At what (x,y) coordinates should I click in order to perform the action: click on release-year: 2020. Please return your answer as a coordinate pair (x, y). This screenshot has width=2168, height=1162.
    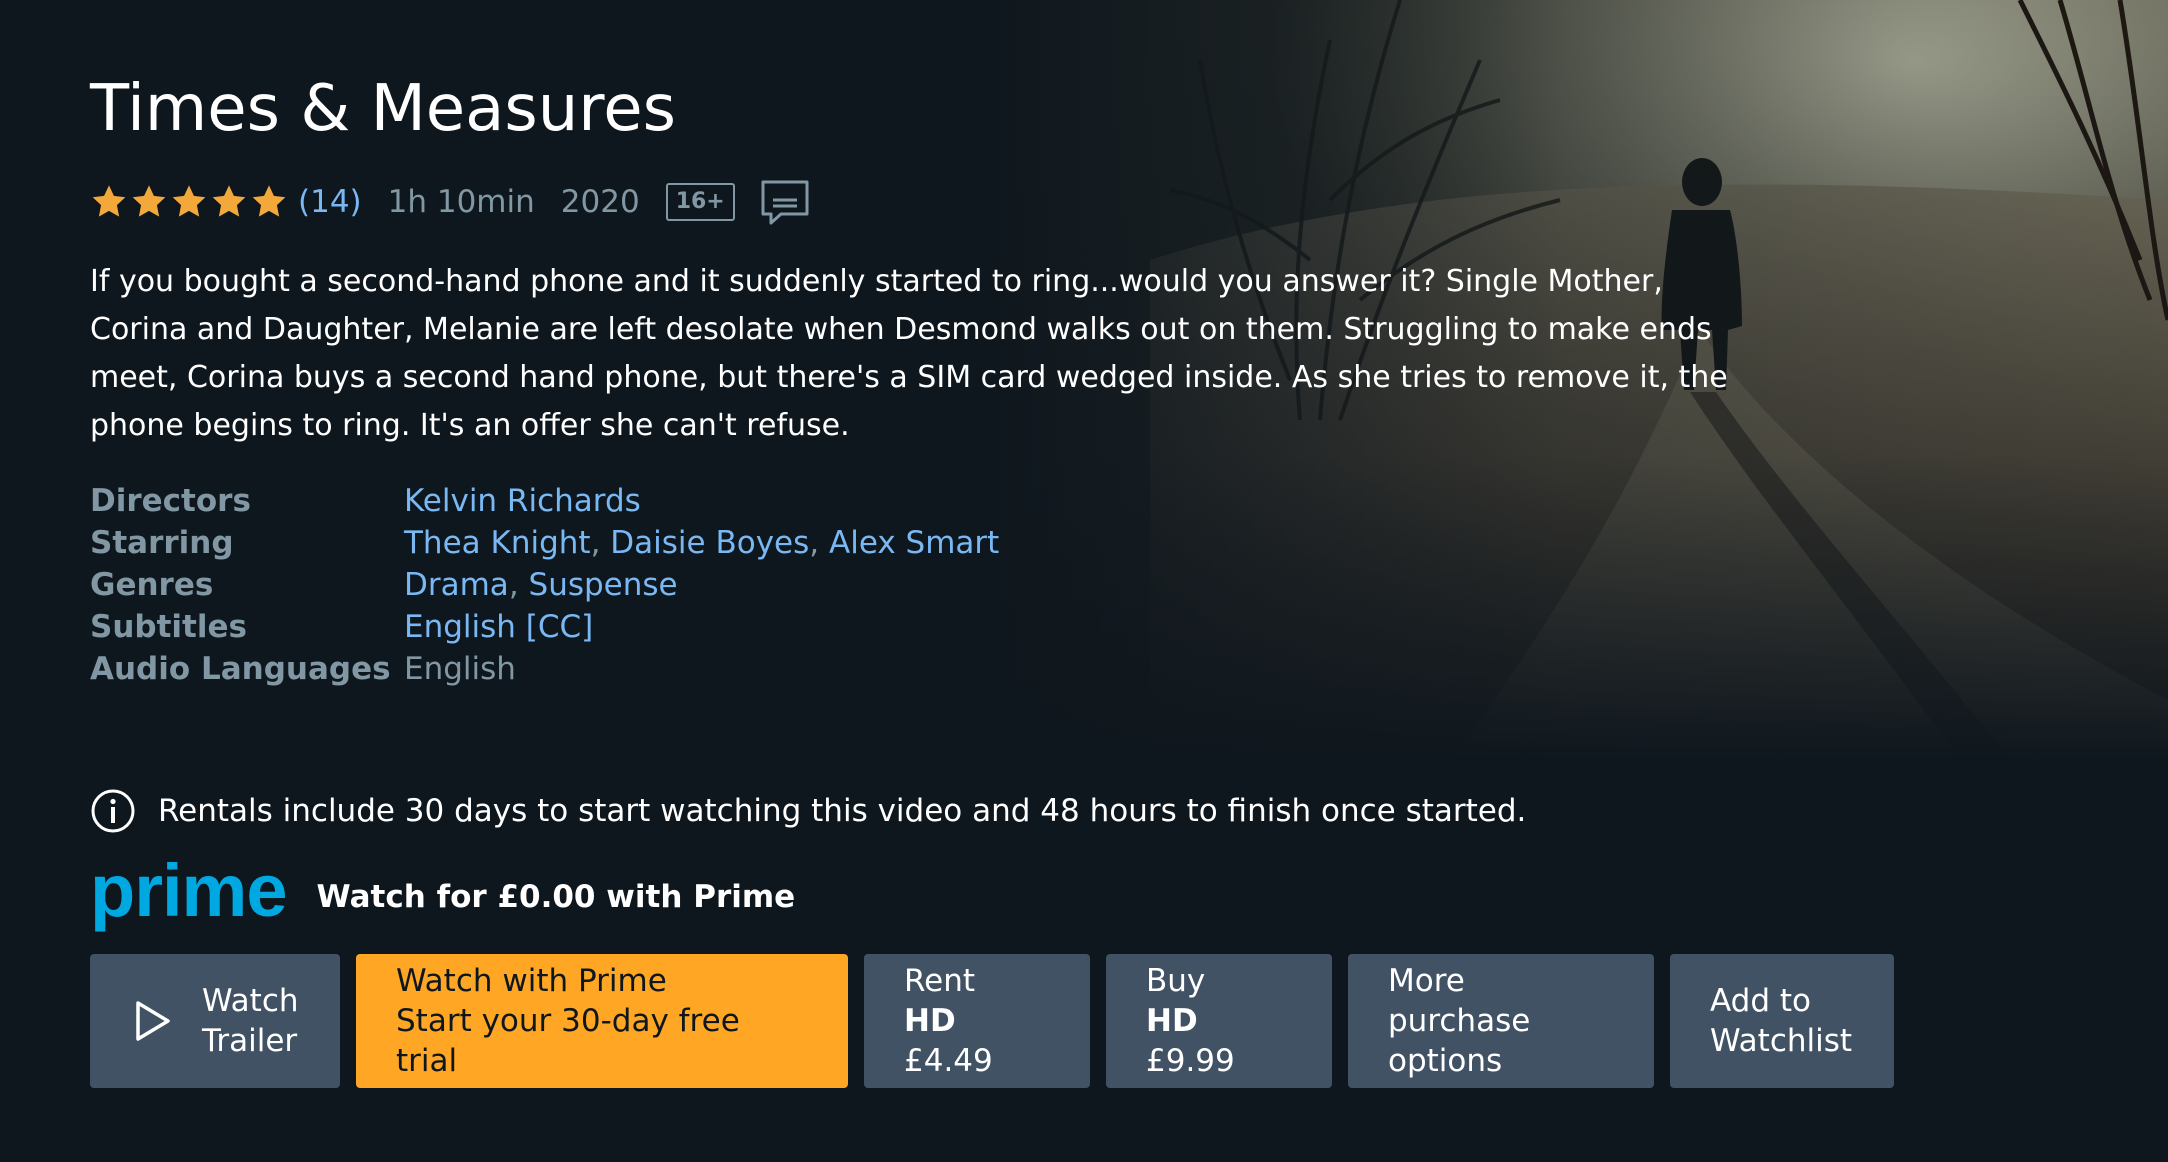
    Looking at the image, I should click on (600, 202).